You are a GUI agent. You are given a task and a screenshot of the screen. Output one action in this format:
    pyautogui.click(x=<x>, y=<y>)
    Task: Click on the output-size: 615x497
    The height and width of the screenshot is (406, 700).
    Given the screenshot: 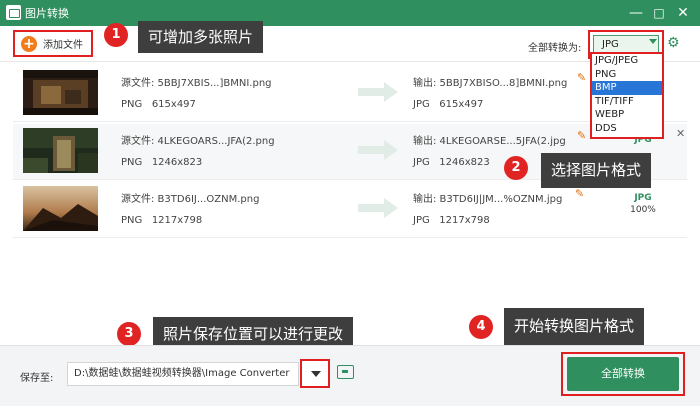 What is the action you would take?
    pyautogui.click(x=461, y=104)
    